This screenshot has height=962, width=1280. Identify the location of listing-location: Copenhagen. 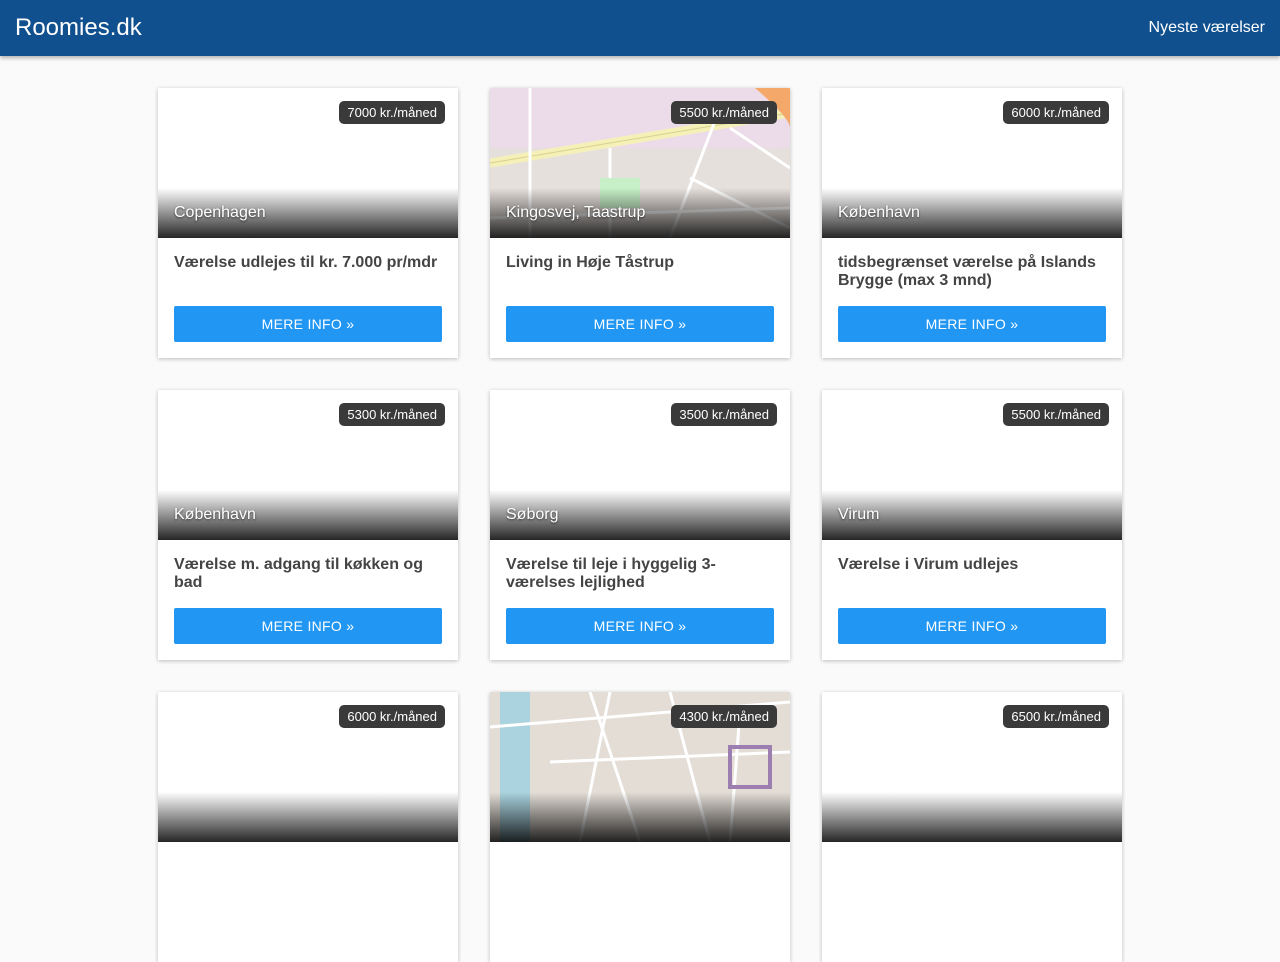
(220, 212).